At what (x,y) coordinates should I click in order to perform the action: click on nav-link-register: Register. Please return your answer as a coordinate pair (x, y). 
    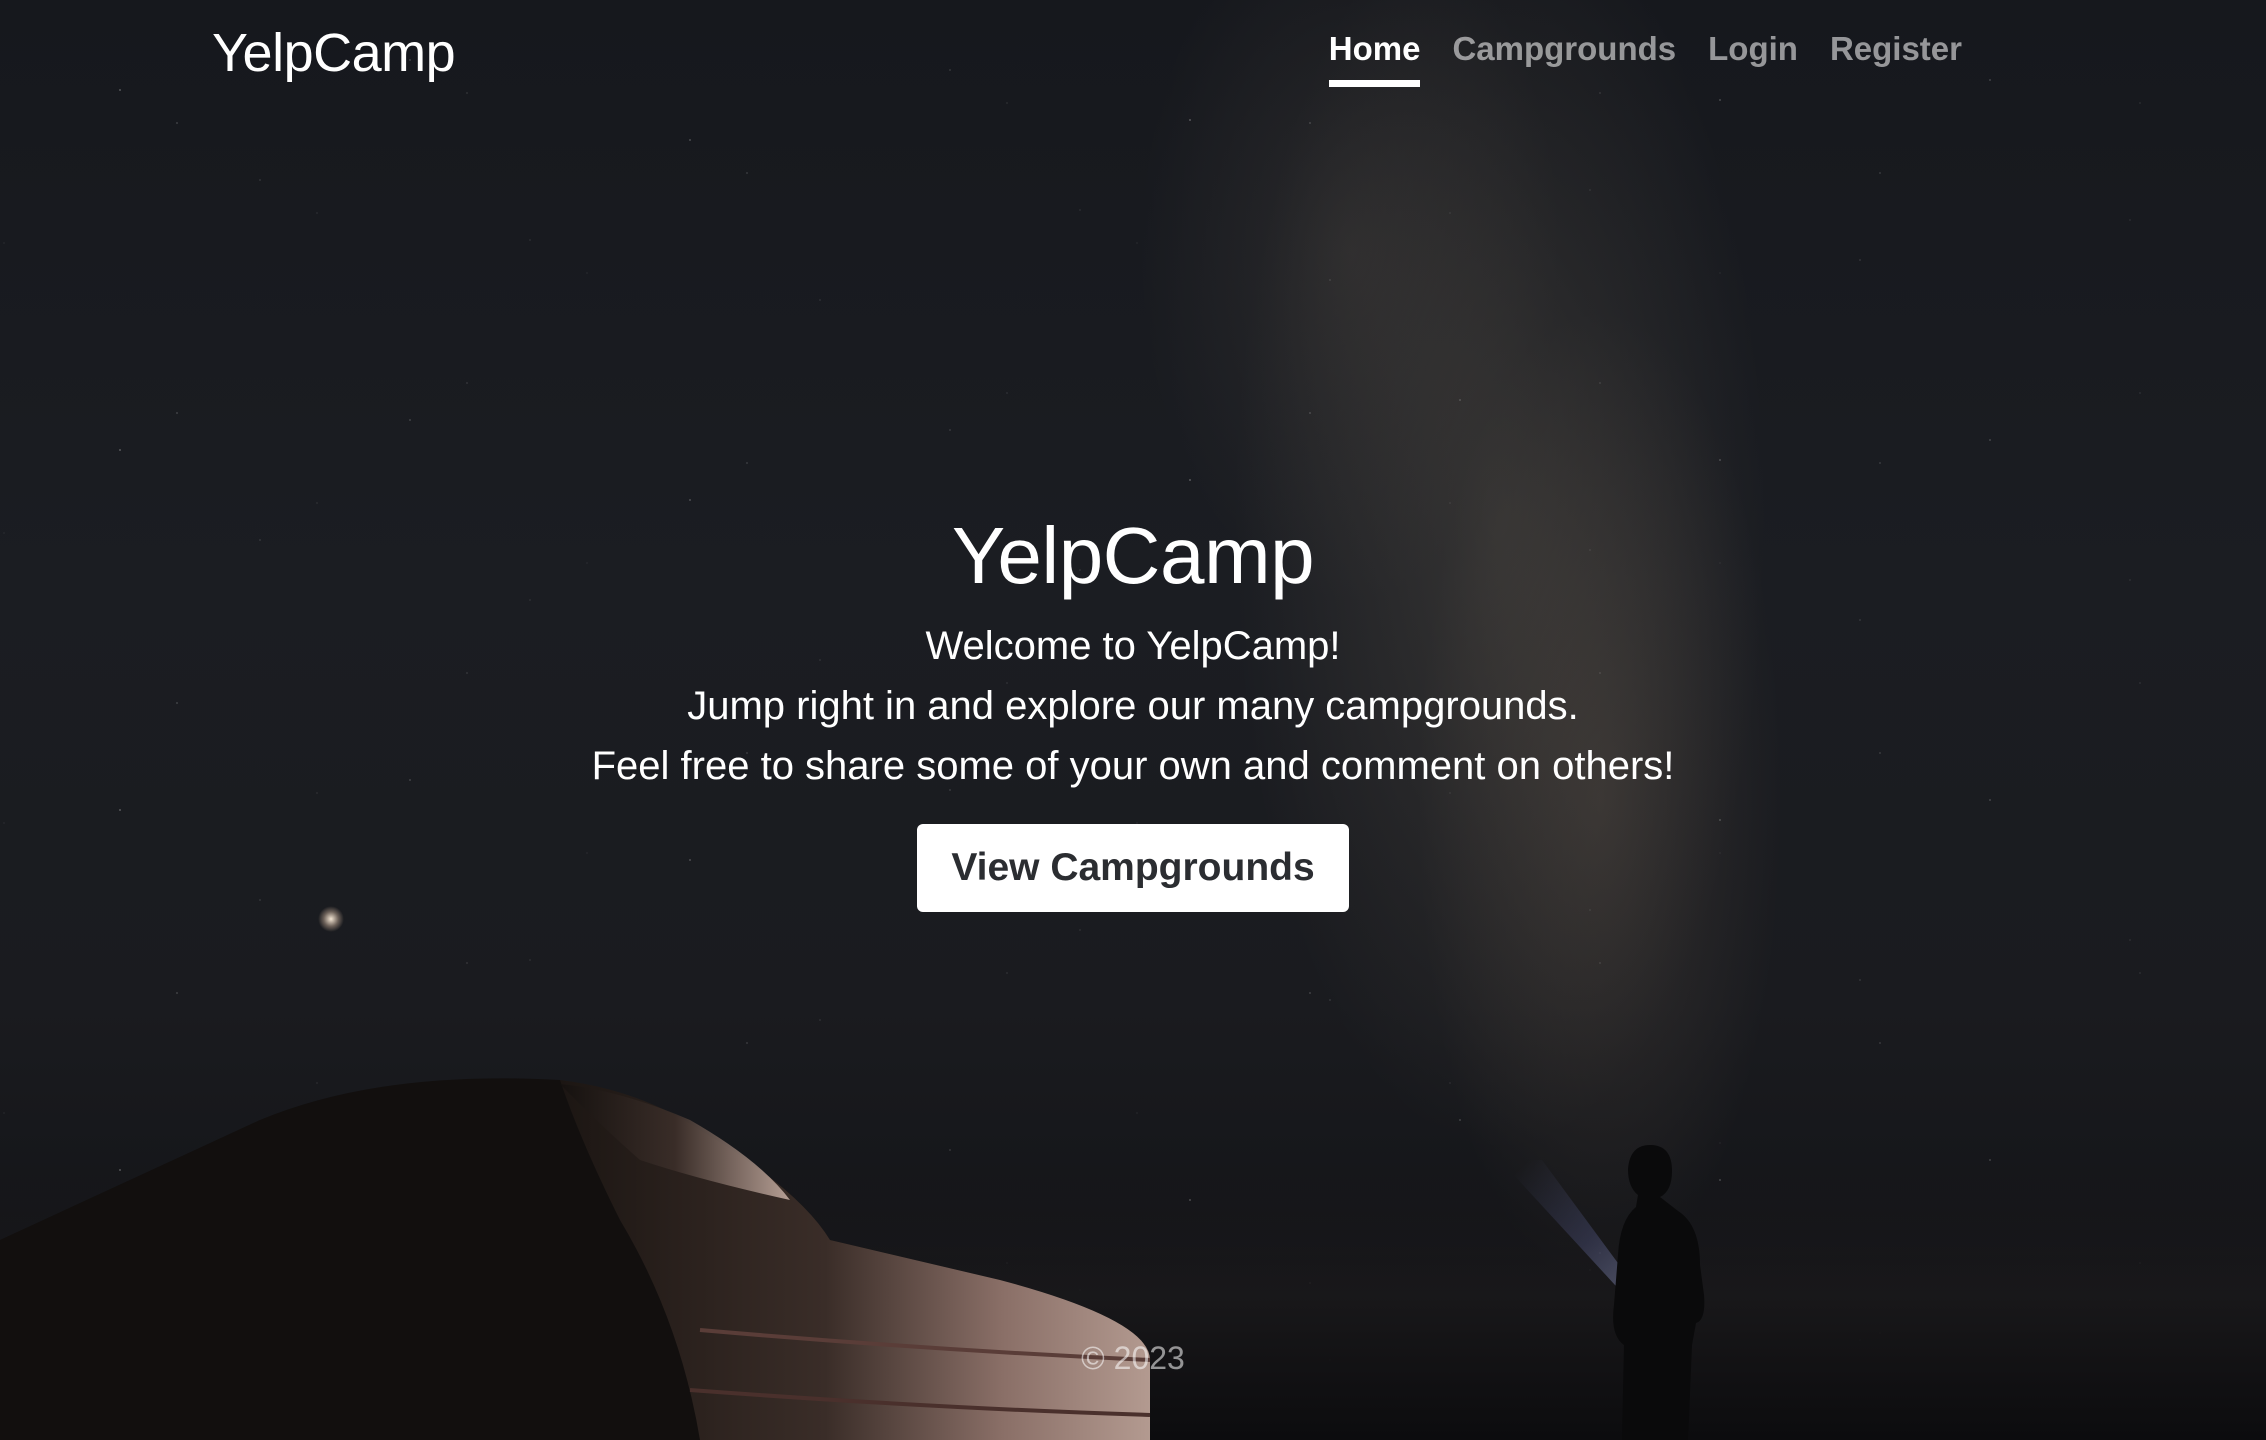
    Looking at the image, I should click on (1896, 58).